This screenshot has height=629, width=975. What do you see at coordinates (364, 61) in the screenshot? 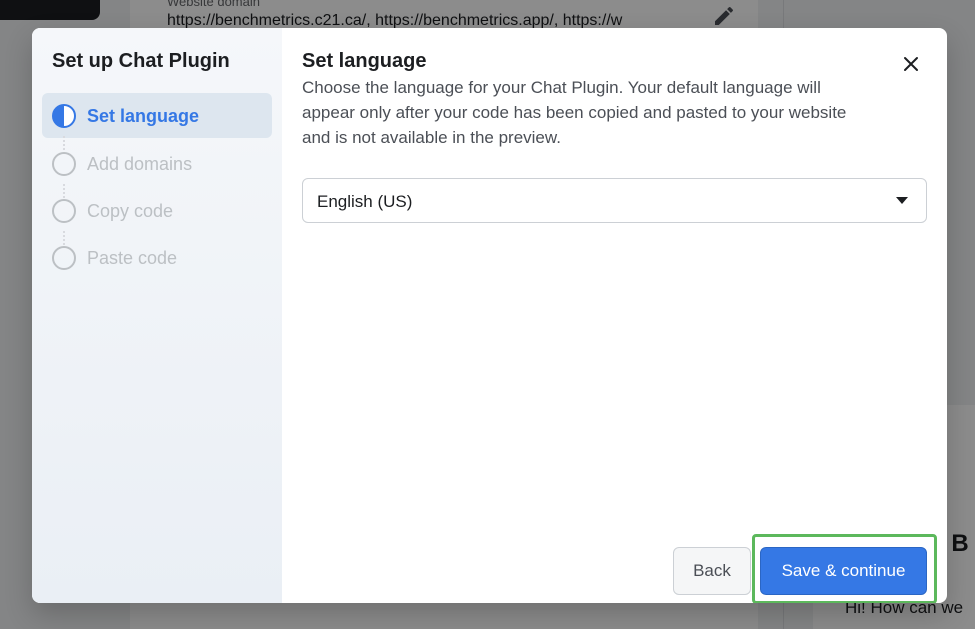
I see `content-title: Set language` at bounding box center [364, 61].